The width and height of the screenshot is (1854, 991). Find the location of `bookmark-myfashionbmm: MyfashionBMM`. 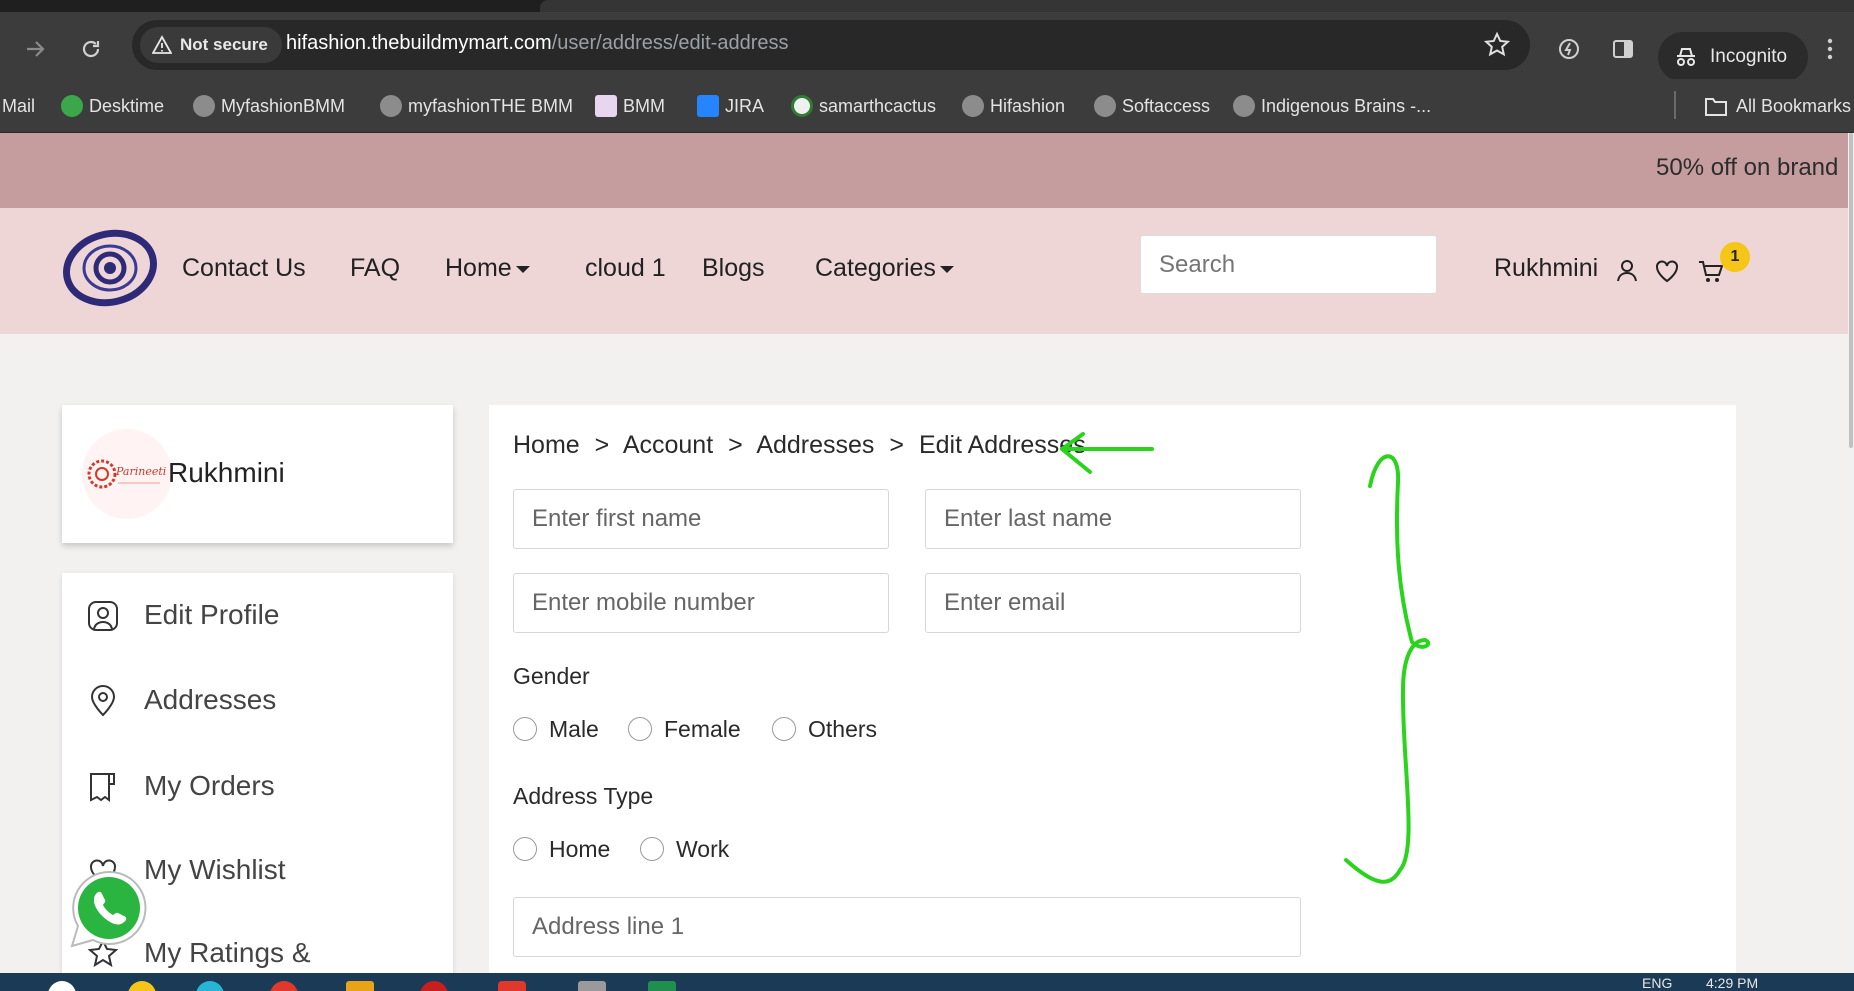

bookmark-myfashionbmm: MyfashionBMM is located at coordinates (269, 106).